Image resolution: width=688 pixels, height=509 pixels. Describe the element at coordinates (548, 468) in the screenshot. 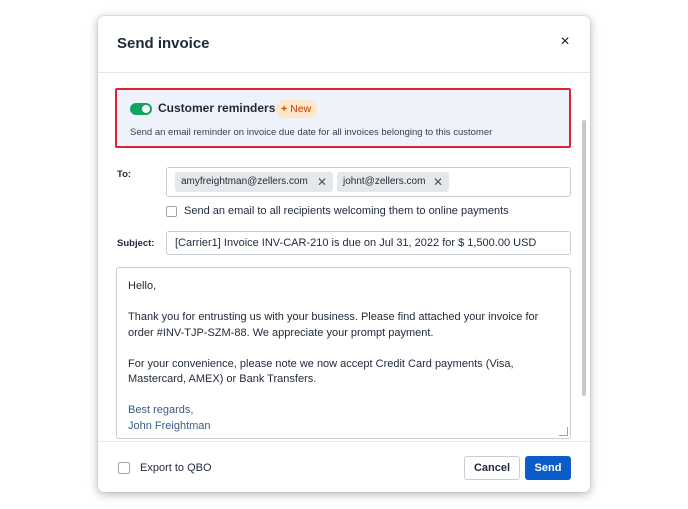

I see `send-button: Send` at that location.